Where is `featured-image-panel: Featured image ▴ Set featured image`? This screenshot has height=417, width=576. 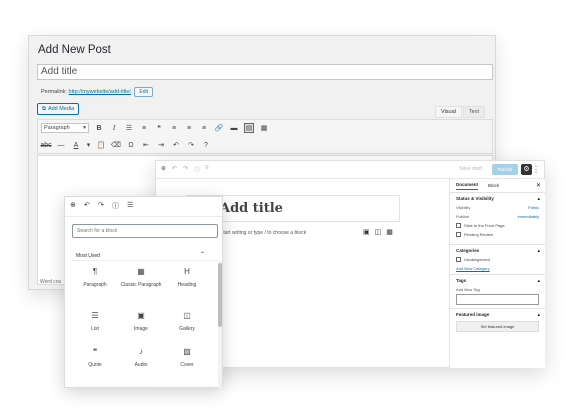 featured-image-panel: Featured image ▴ Set featured image is located at coordinates (497, 322).